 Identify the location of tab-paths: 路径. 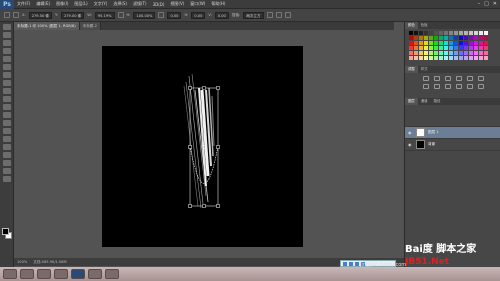
(437, 101).